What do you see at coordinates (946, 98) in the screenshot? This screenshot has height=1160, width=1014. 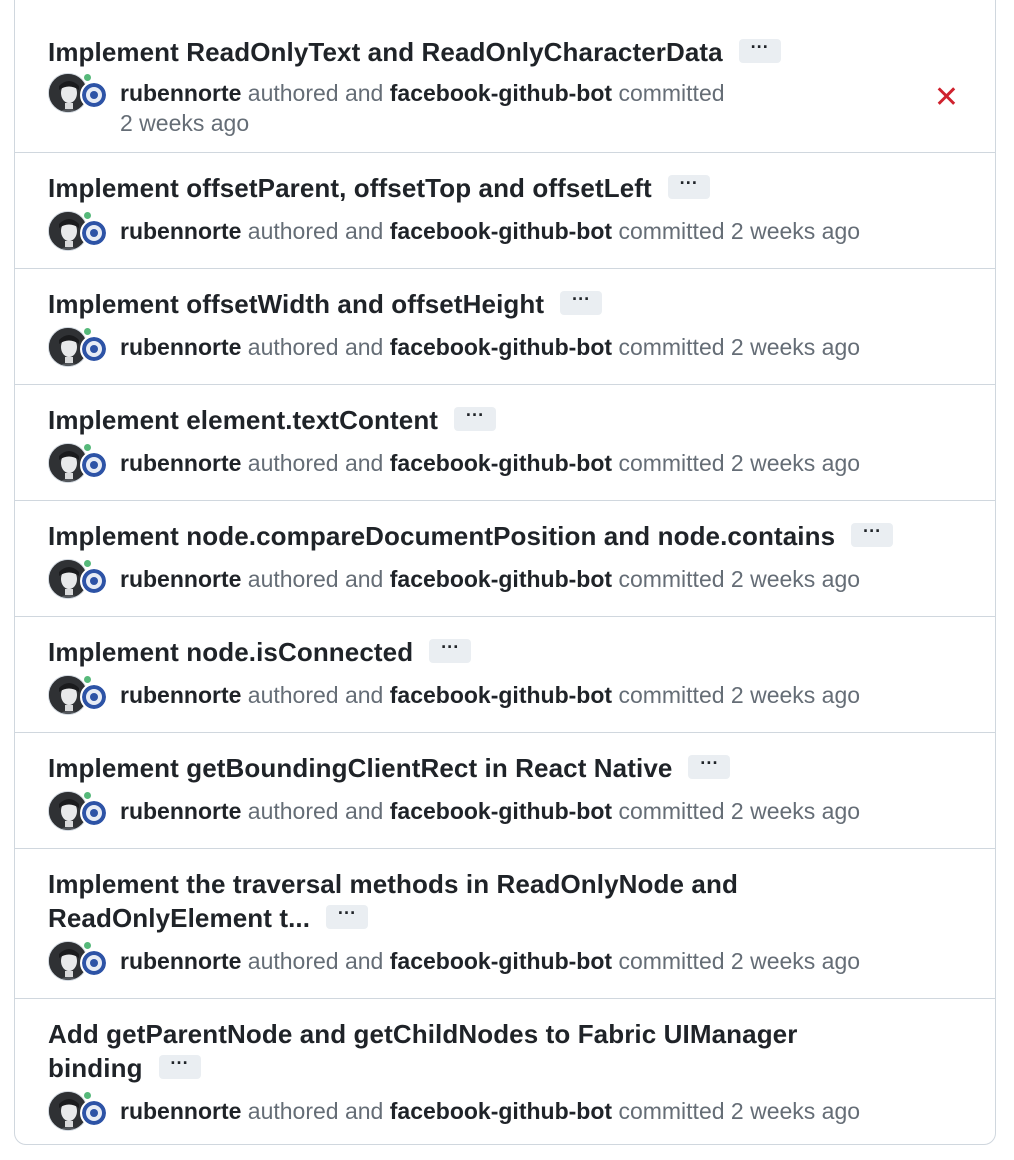 I see `x-icon: ✕` at bounding box center [946, 98].